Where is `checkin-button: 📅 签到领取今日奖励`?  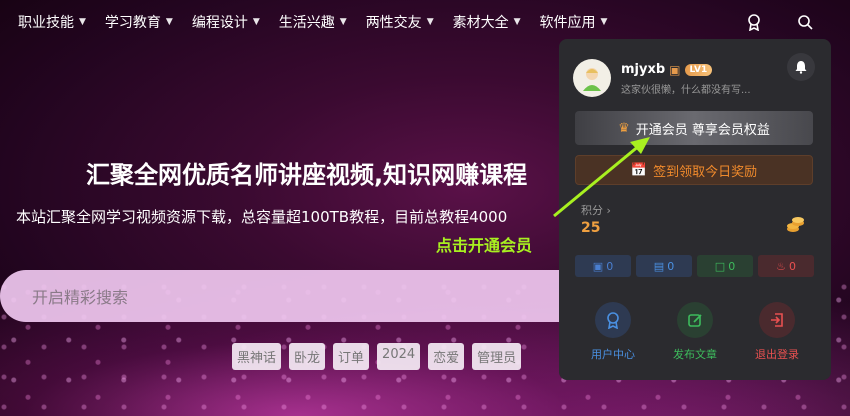 checkin-button: 📅 签到领取今日奖励 is located at coordinates (694, 170).